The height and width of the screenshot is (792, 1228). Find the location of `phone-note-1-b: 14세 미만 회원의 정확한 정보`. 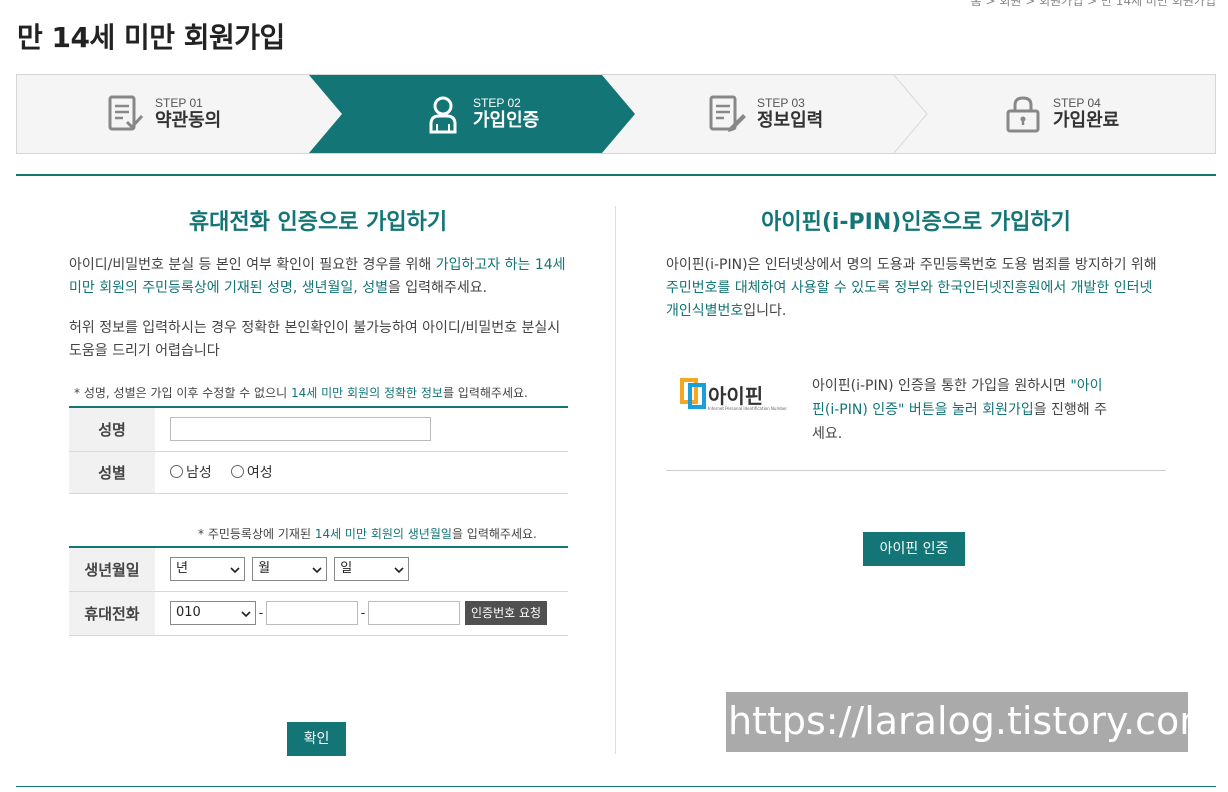

phone-note-1-b: 14세 미만 회원의 정확한 정보 is located at coordinates (366, 393).